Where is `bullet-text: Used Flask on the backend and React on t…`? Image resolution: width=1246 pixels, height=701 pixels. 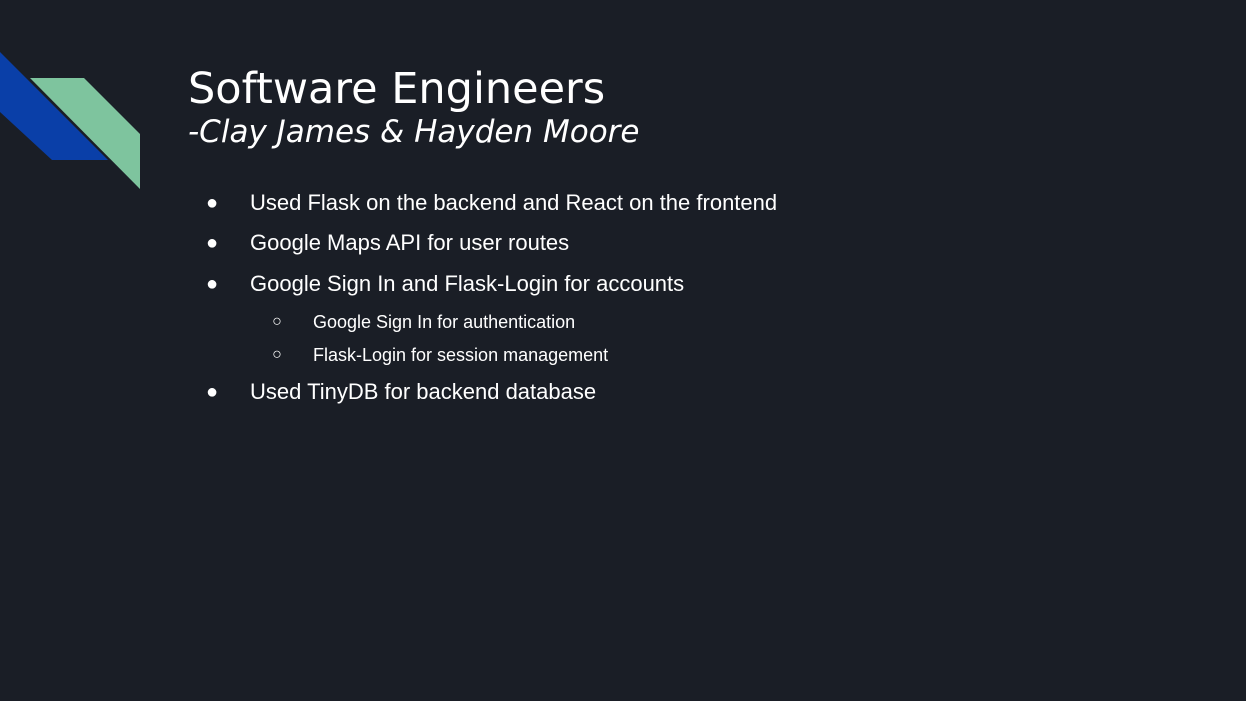 bullet-text: Used Flask on the backend and React on t… is located at coordinates (514, 202).